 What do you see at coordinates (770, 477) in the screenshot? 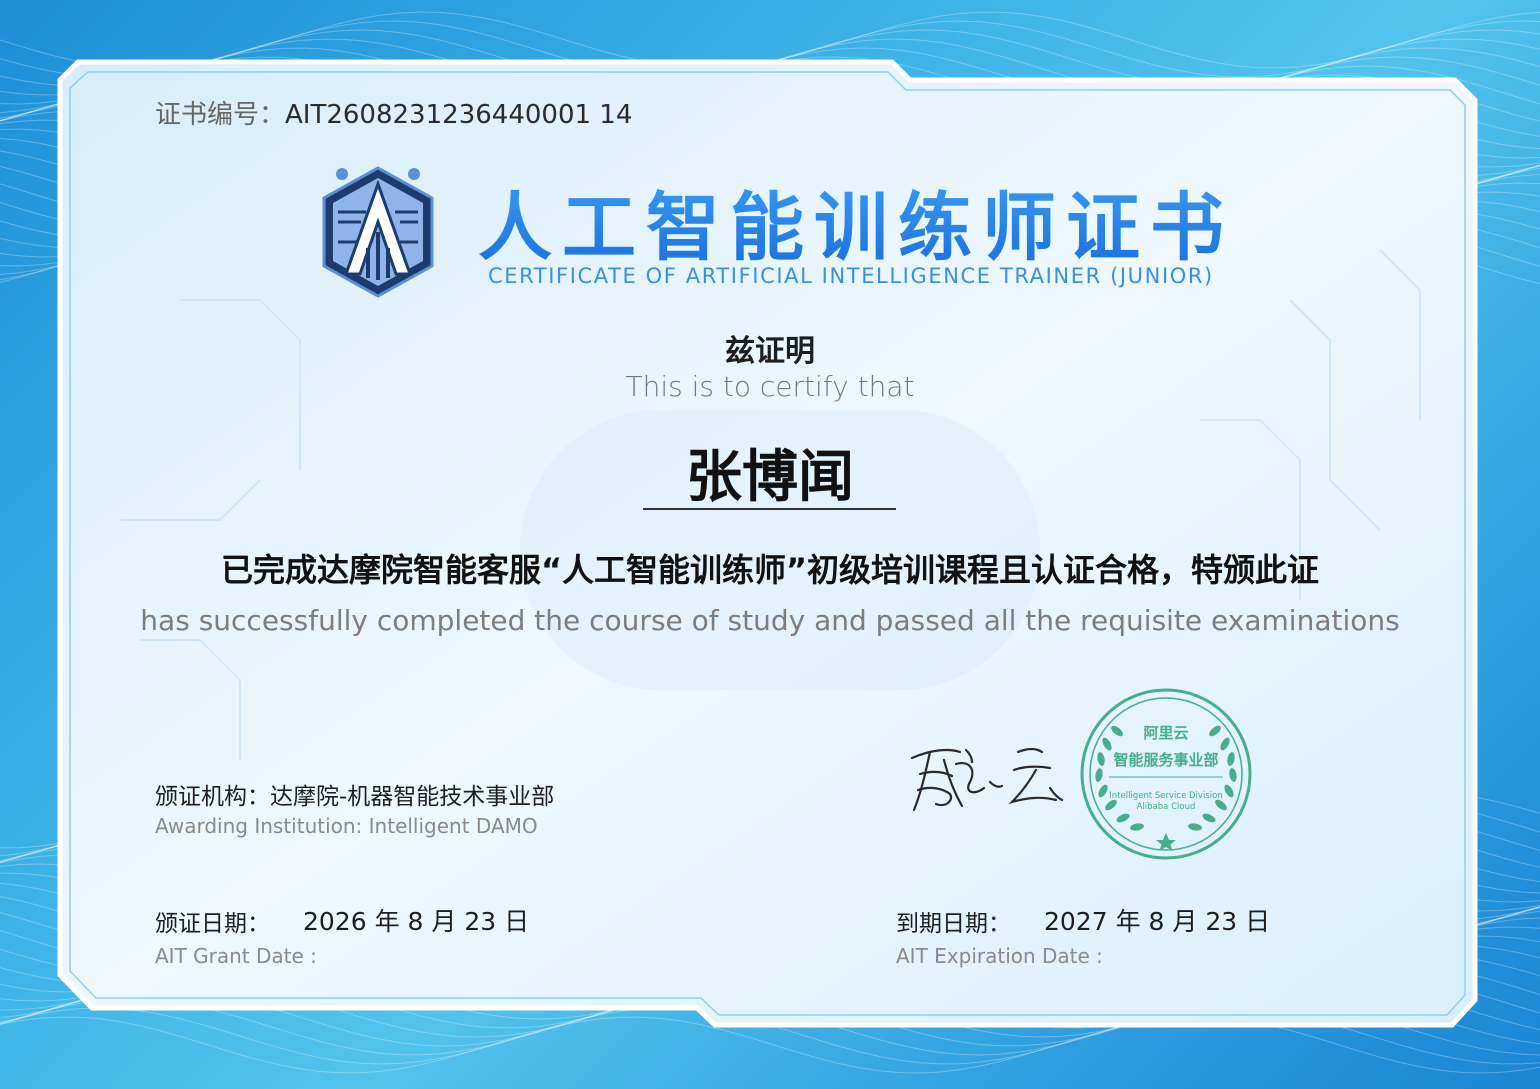
I see `holder-name: 张博闻` at bounding box center [770, 477].